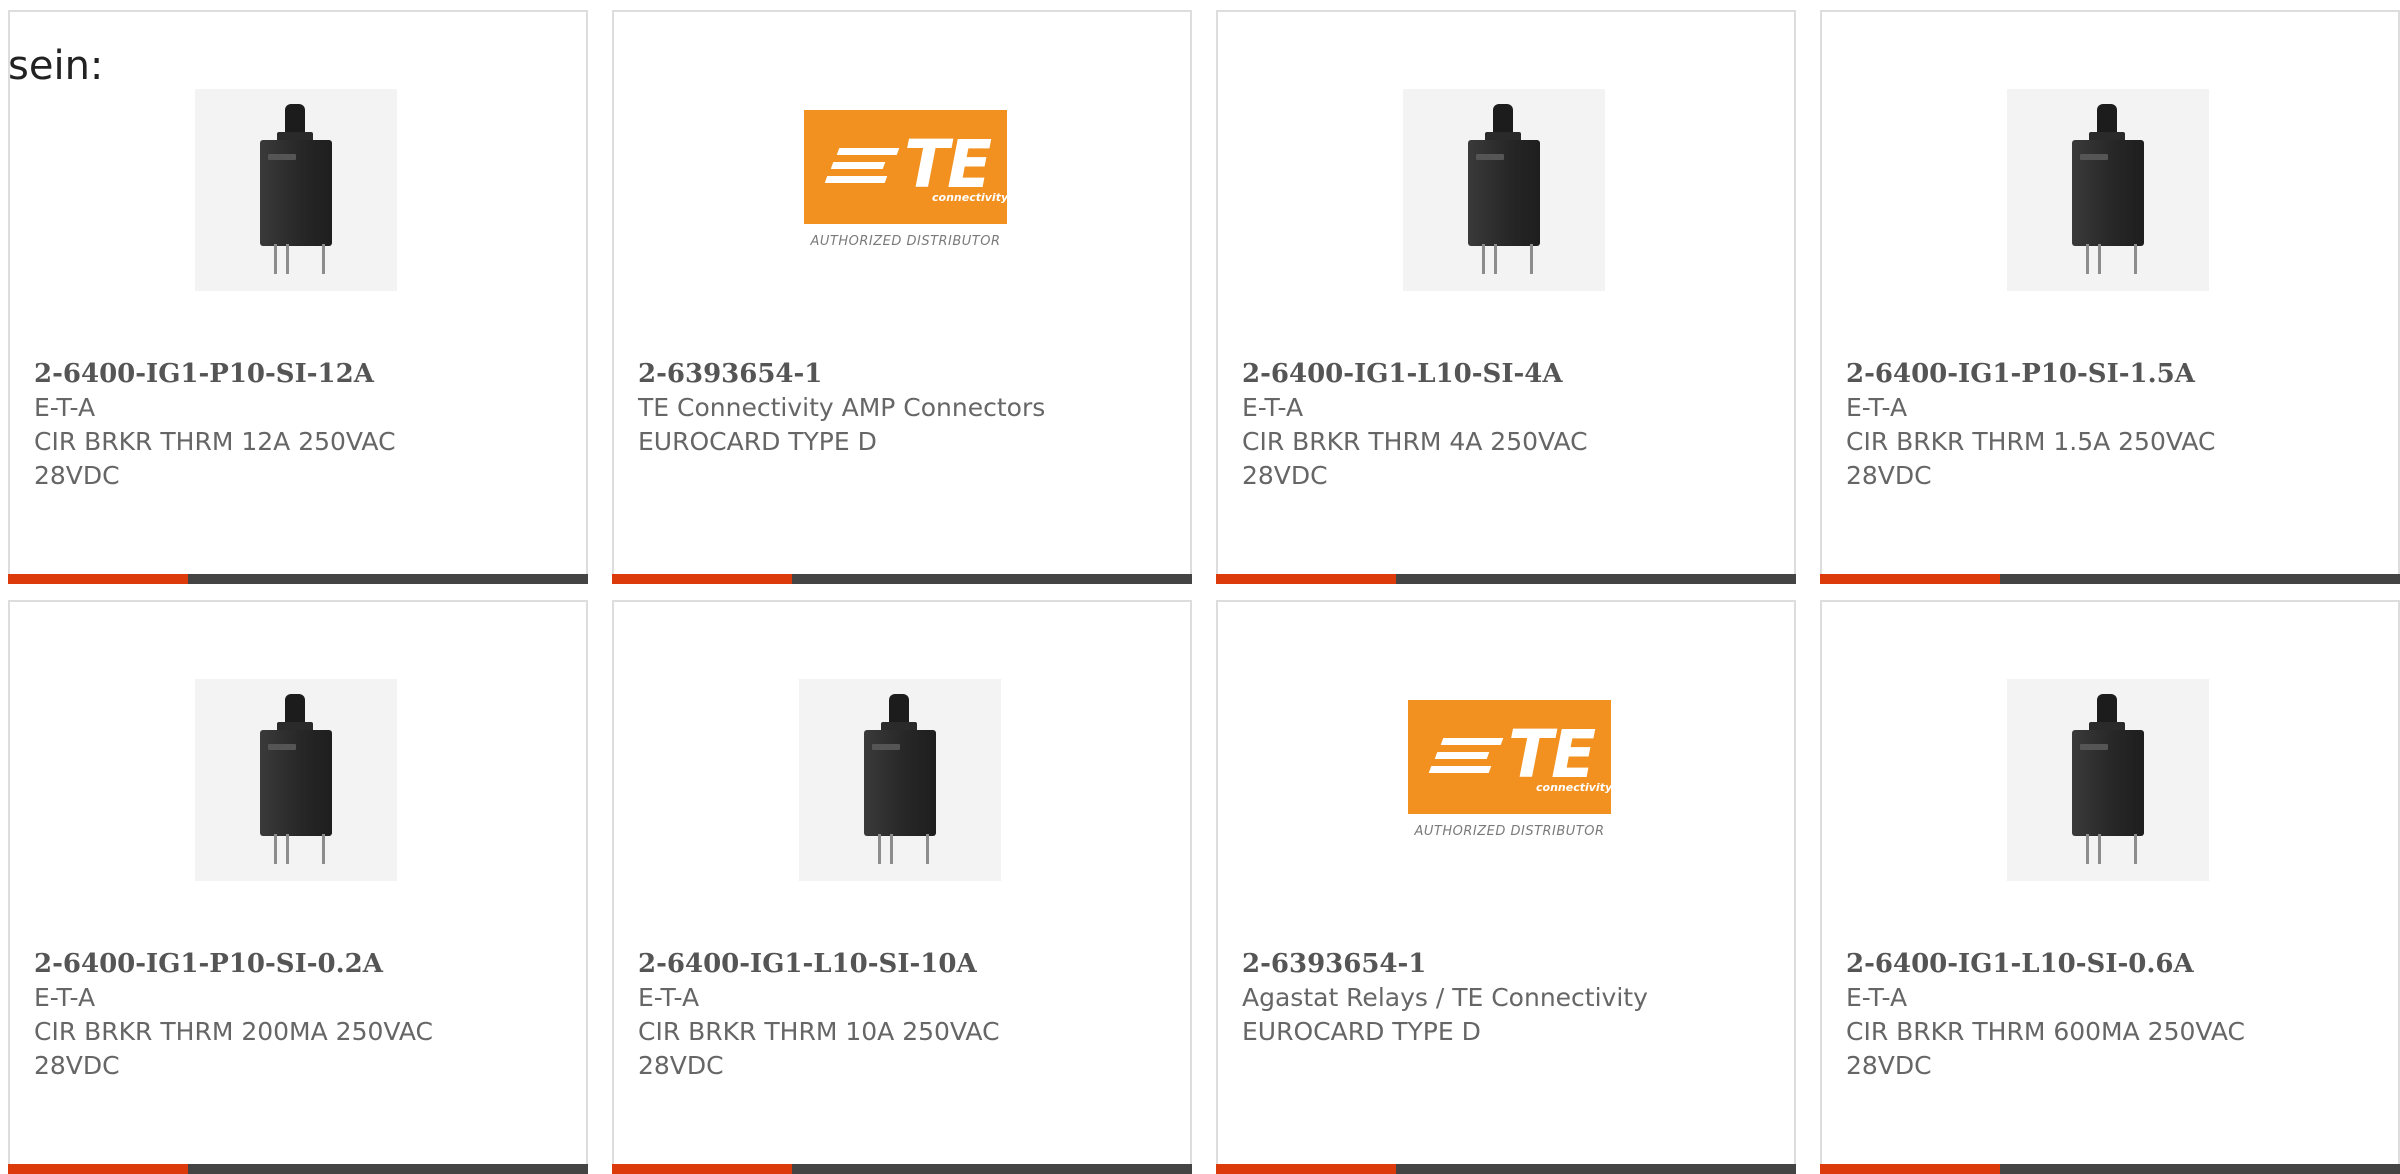 The width and height of the screenshot is (2400, 1174). What do you see at coordinates (819, 1031) in the screenshot?
I see `description-line: CIR BRKR THRM 10A 250VAC` at bounding box center [819, 1031].